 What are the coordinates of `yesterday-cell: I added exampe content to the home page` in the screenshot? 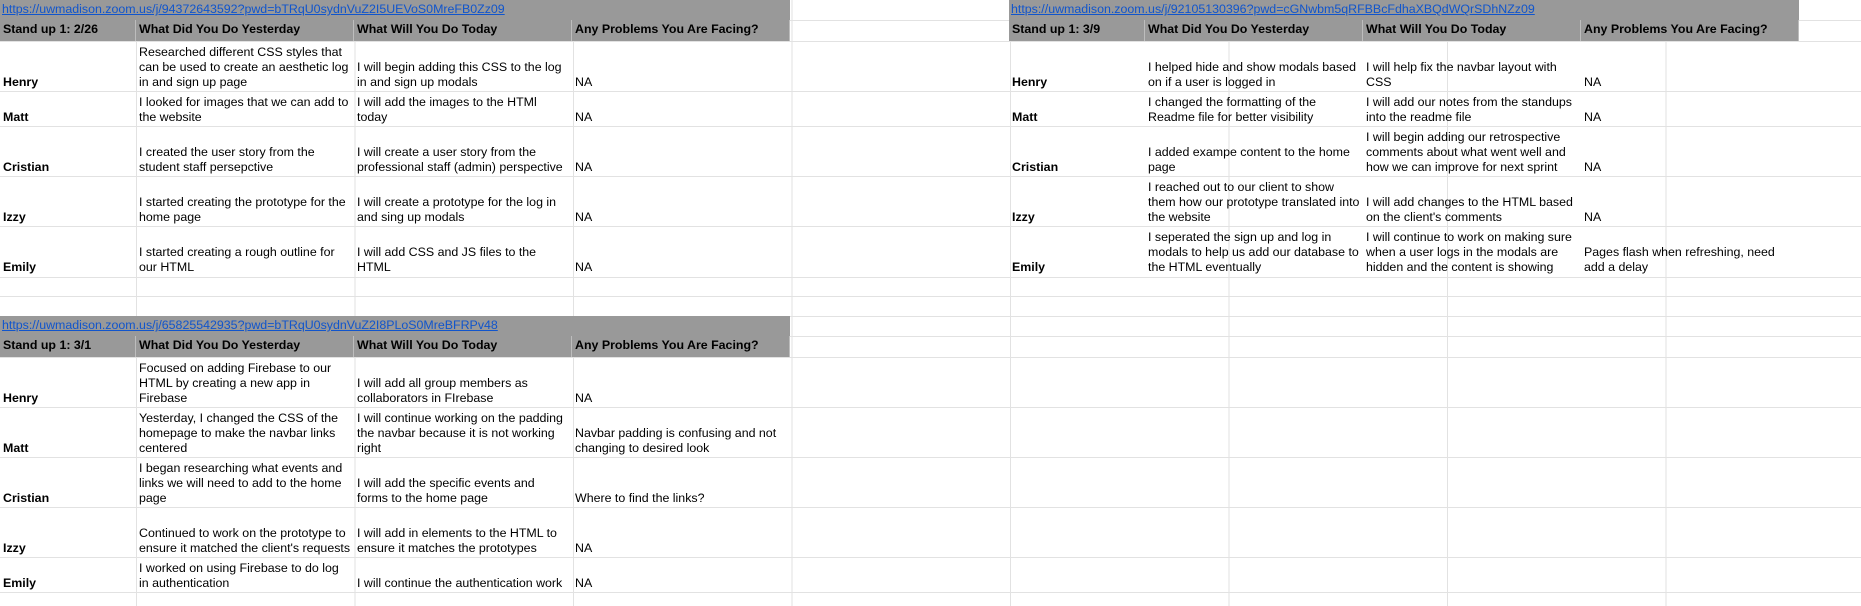 It's located at (1254, 151).